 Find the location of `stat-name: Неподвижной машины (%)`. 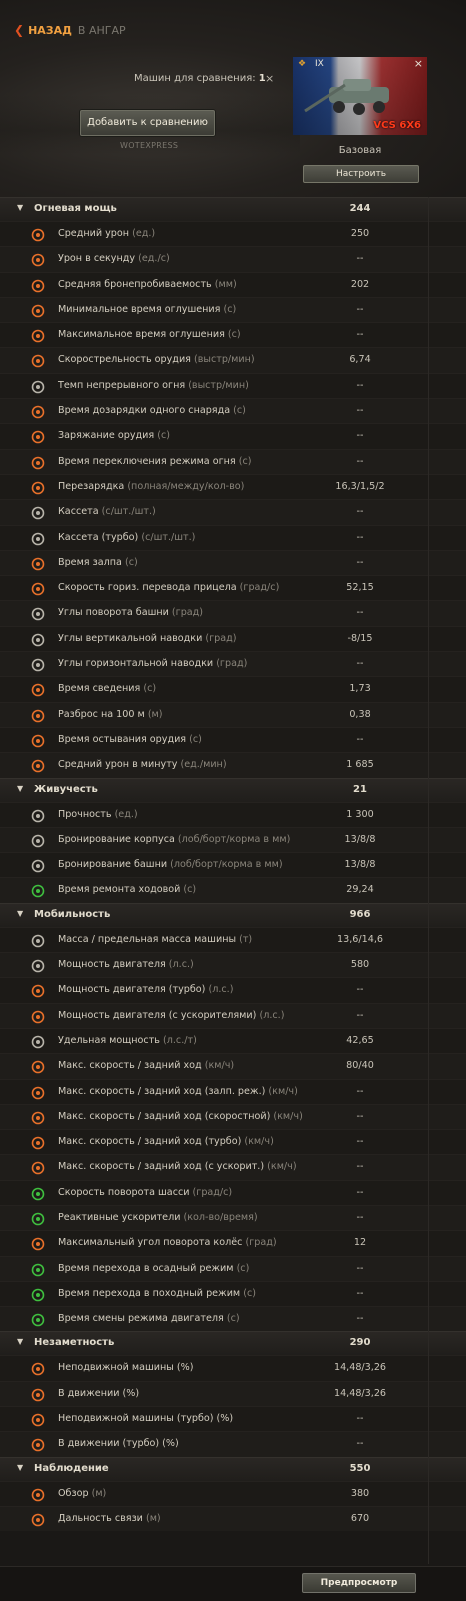

stat-name: Неподвижной машины (%) is located at coordinates (126, 1368).